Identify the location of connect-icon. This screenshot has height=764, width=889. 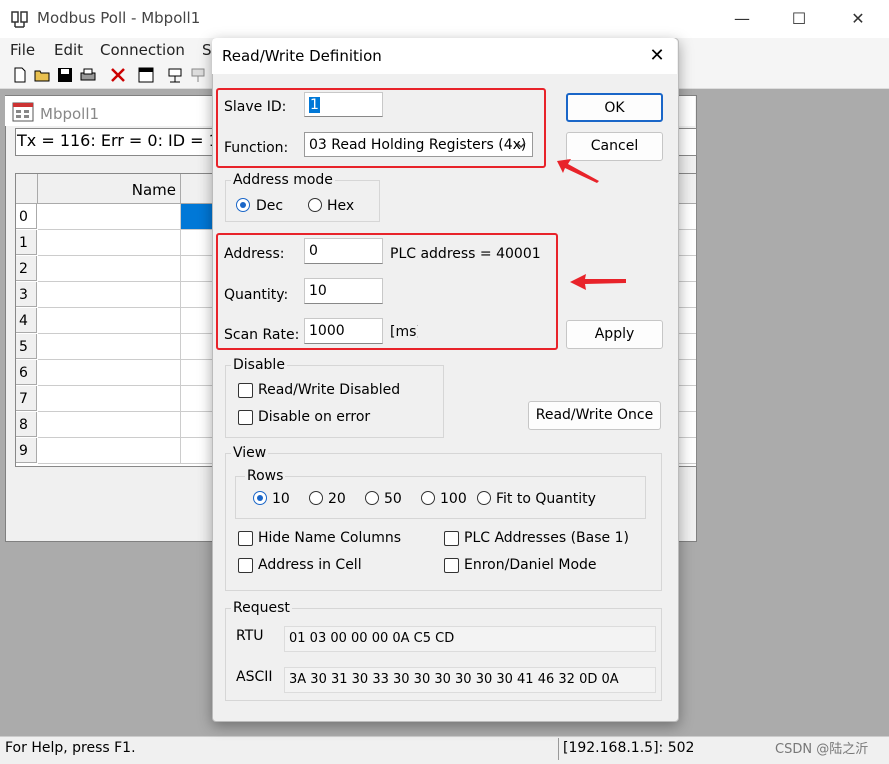
(175, 75).